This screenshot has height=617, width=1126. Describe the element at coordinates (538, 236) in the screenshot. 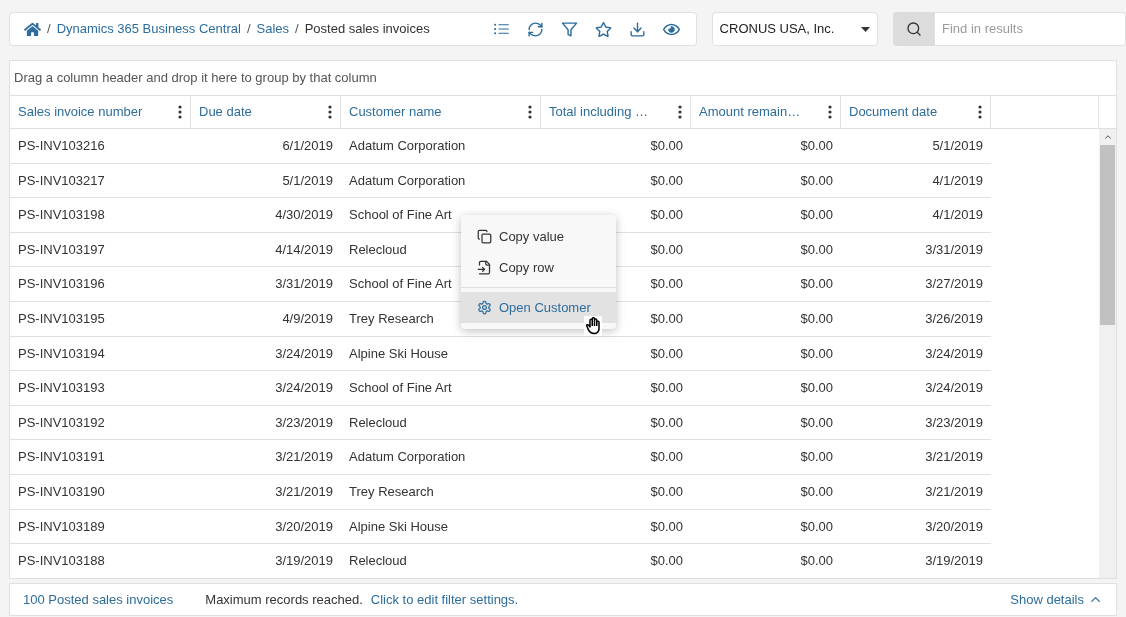

I see `menu-item: Copy value` at that location.